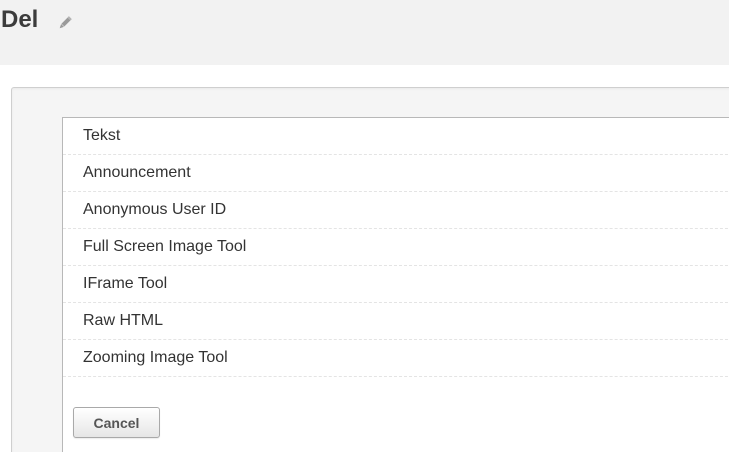  I want to click on menu-item-raw-html: Raw HTML, so click(396, 321).